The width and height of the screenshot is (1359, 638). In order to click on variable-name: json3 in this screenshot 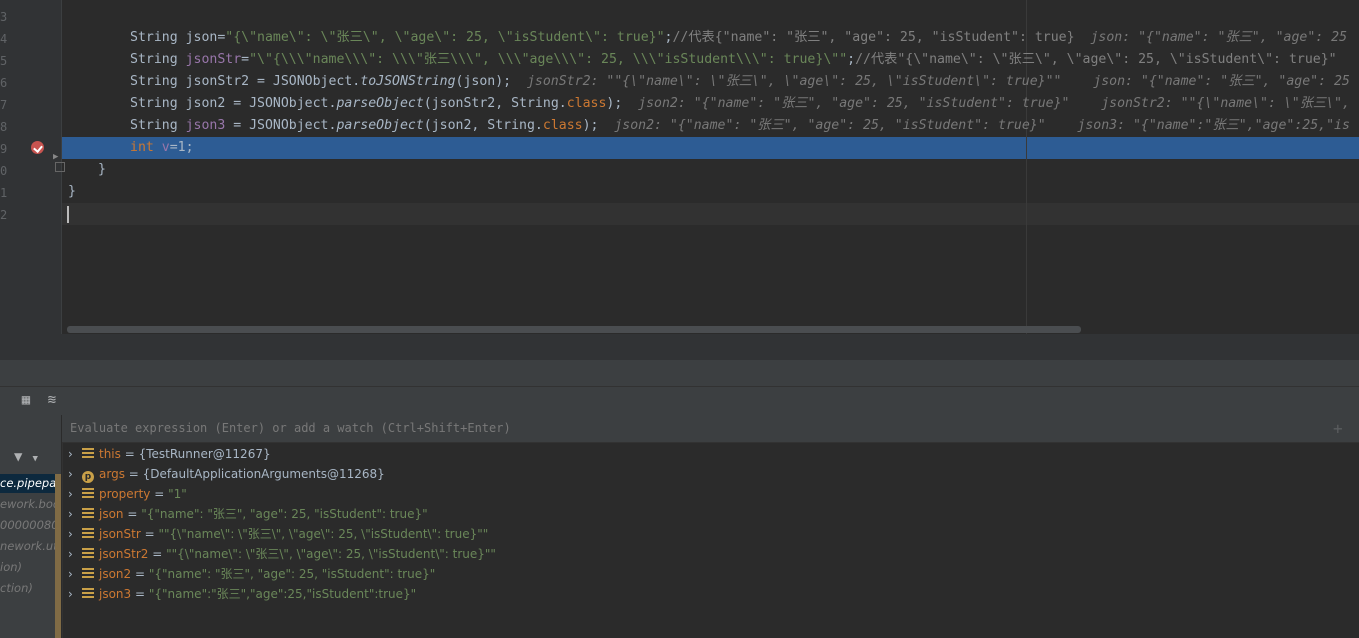, I will do `click(115, 594)`.